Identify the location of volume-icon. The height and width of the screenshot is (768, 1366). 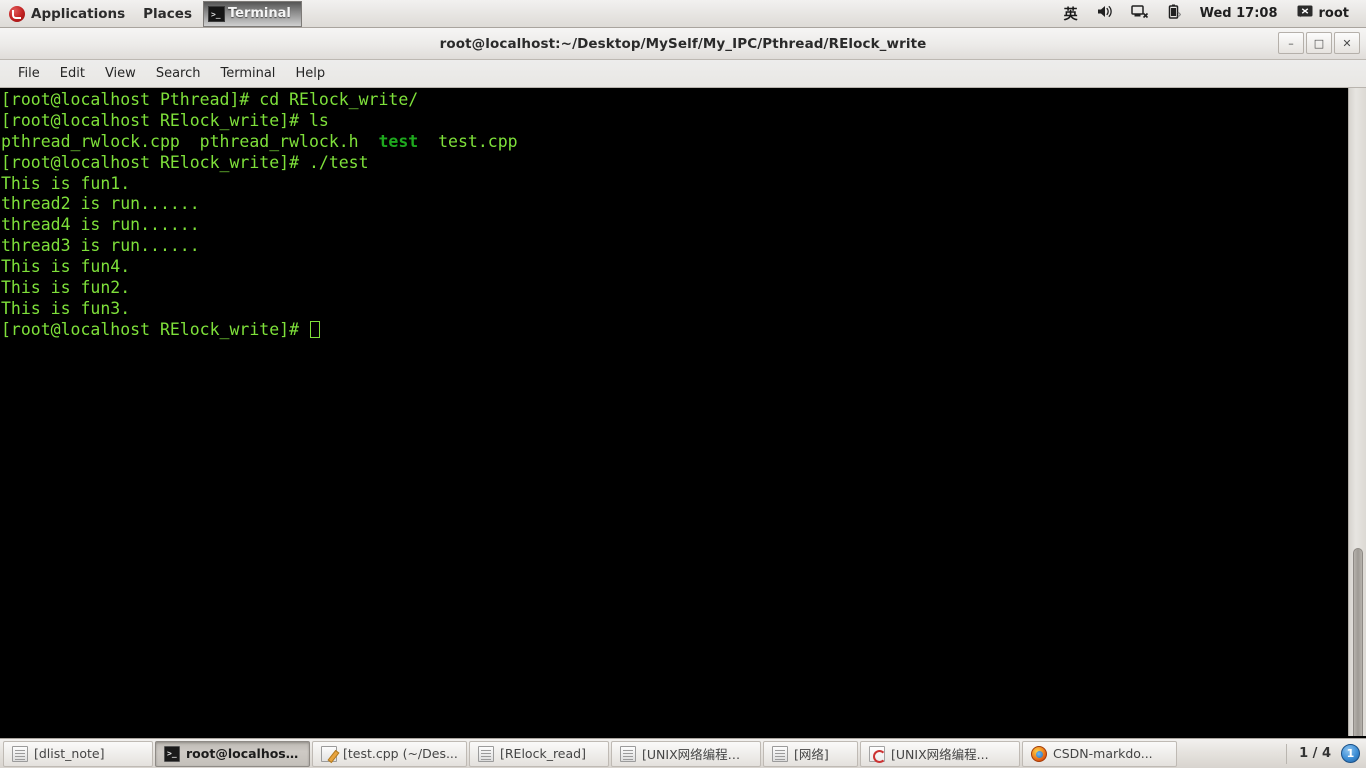
(1104, 13).